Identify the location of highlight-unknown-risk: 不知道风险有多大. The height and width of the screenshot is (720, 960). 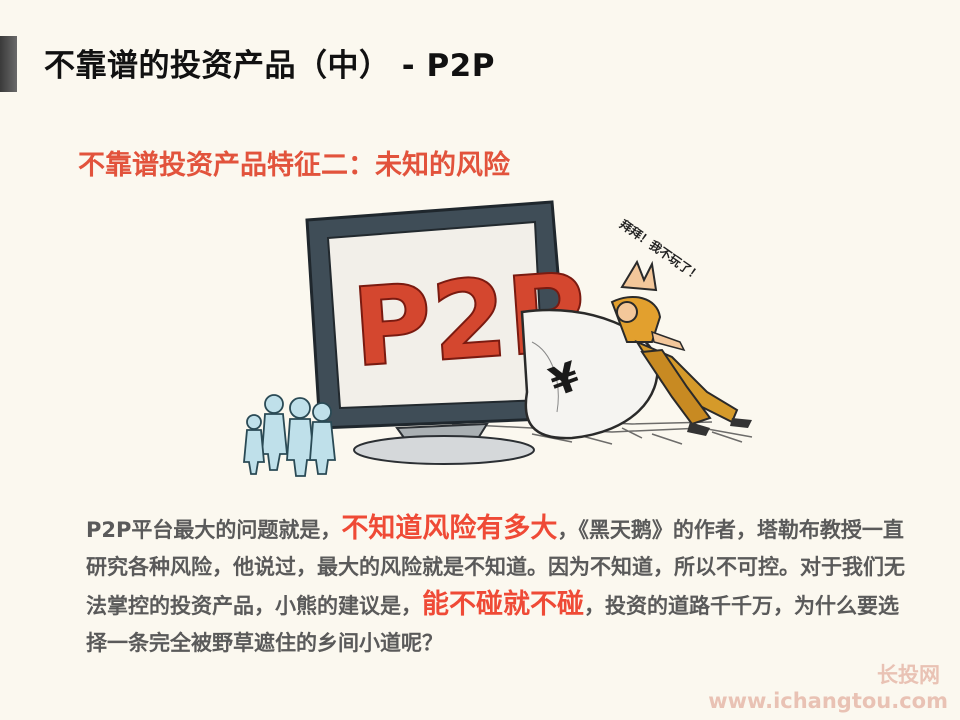
(449, 528).